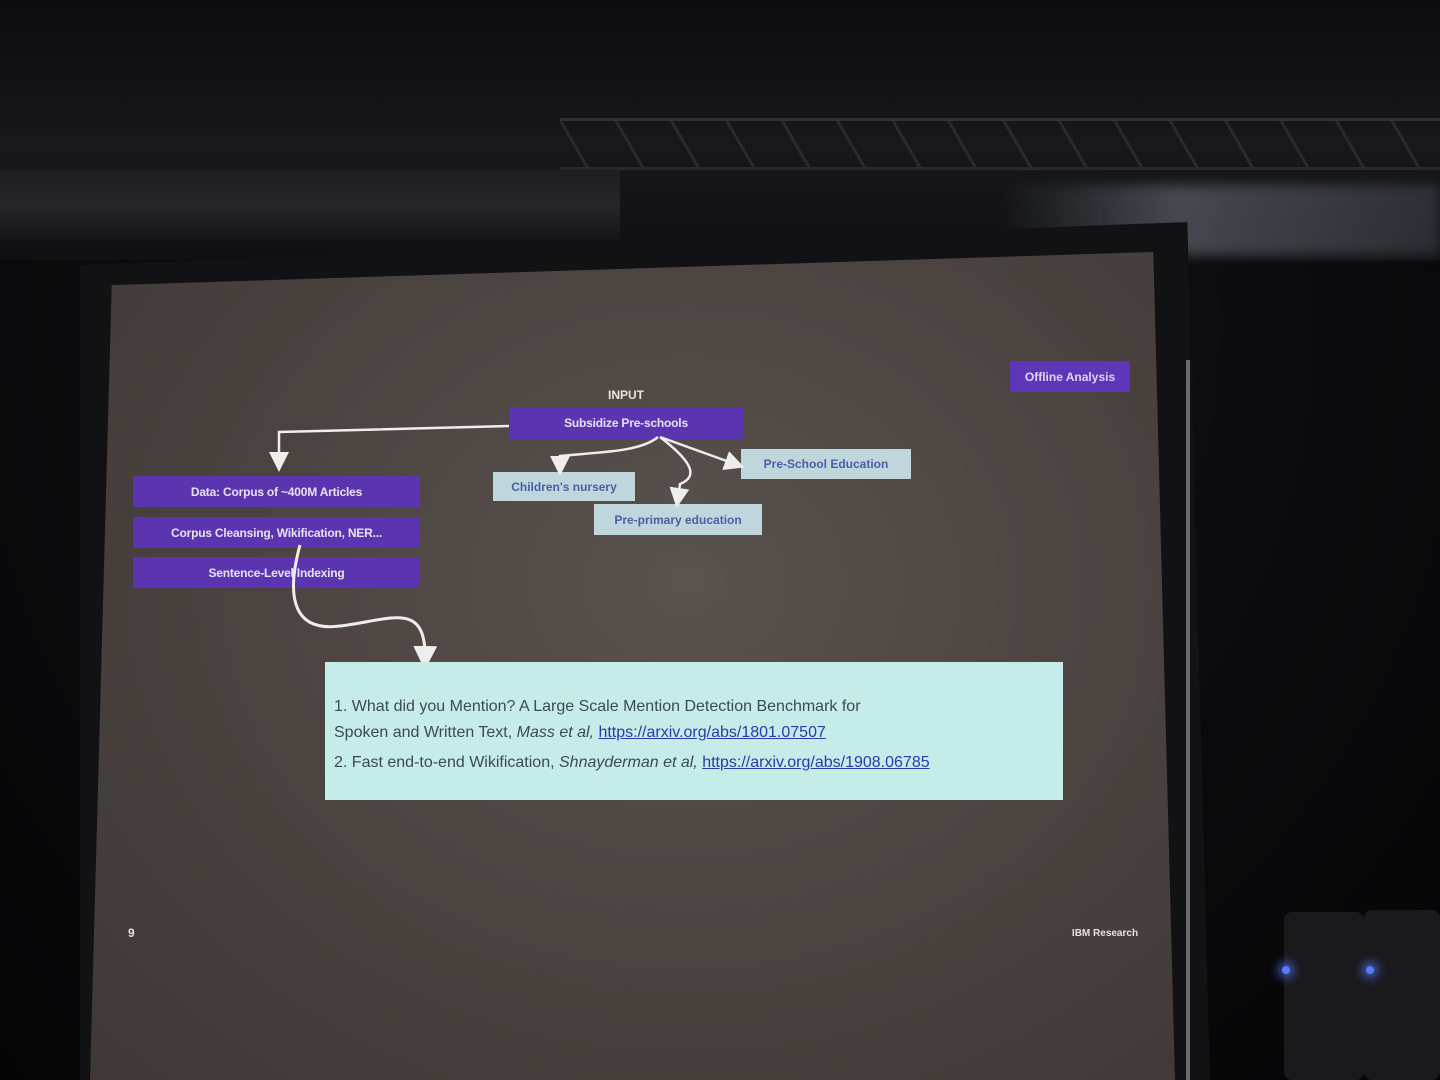  Describe the element at coordinates (1402, 995) in the screenshot. I see `speaker-right` at that location.